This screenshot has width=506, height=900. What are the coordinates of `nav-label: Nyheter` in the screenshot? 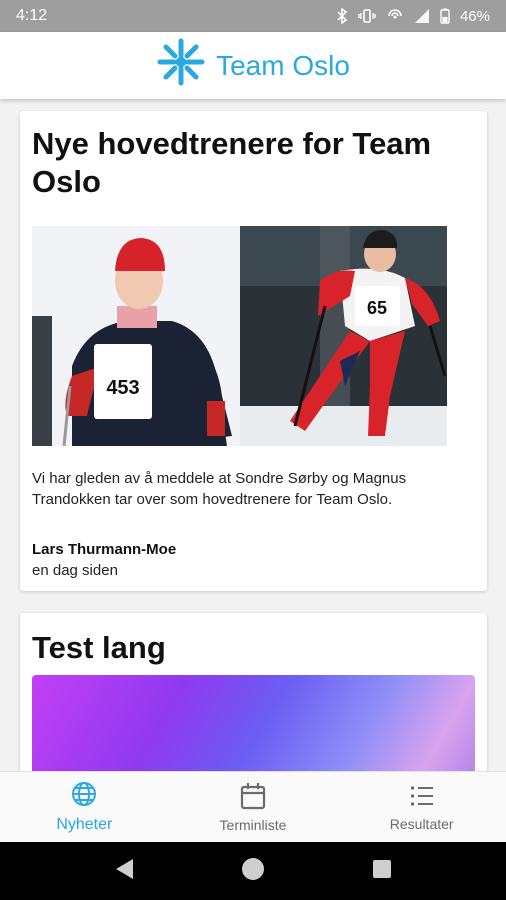 It's located at (84, 824).